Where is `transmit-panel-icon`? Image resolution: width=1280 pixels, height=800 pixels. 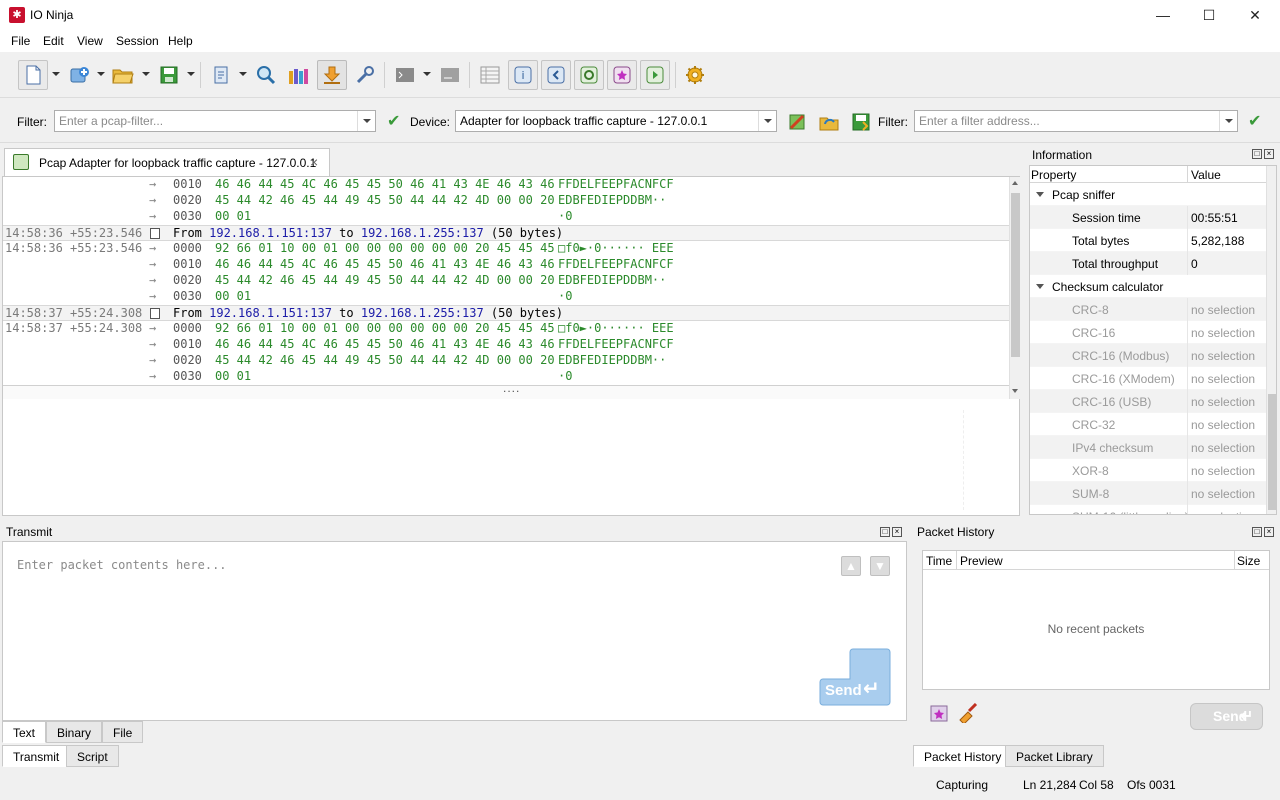 transmit-panel-icon is located at coordinates (655, 75).